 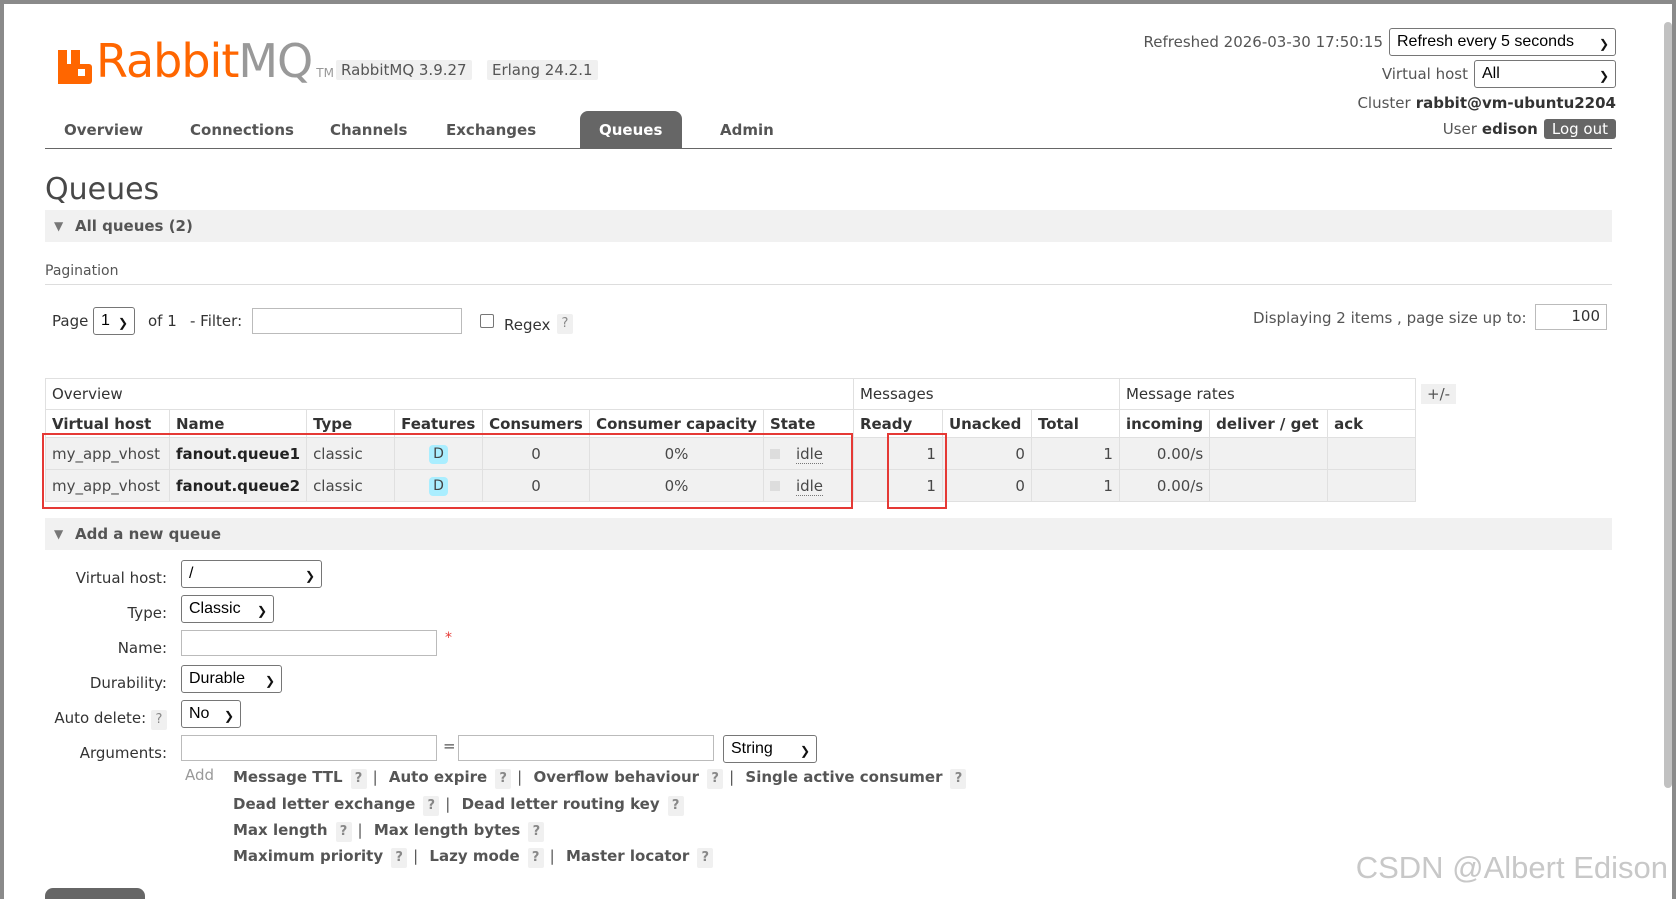 I want to click on new-queue-vhost-select: / ❯, so click(x=251, y=574).